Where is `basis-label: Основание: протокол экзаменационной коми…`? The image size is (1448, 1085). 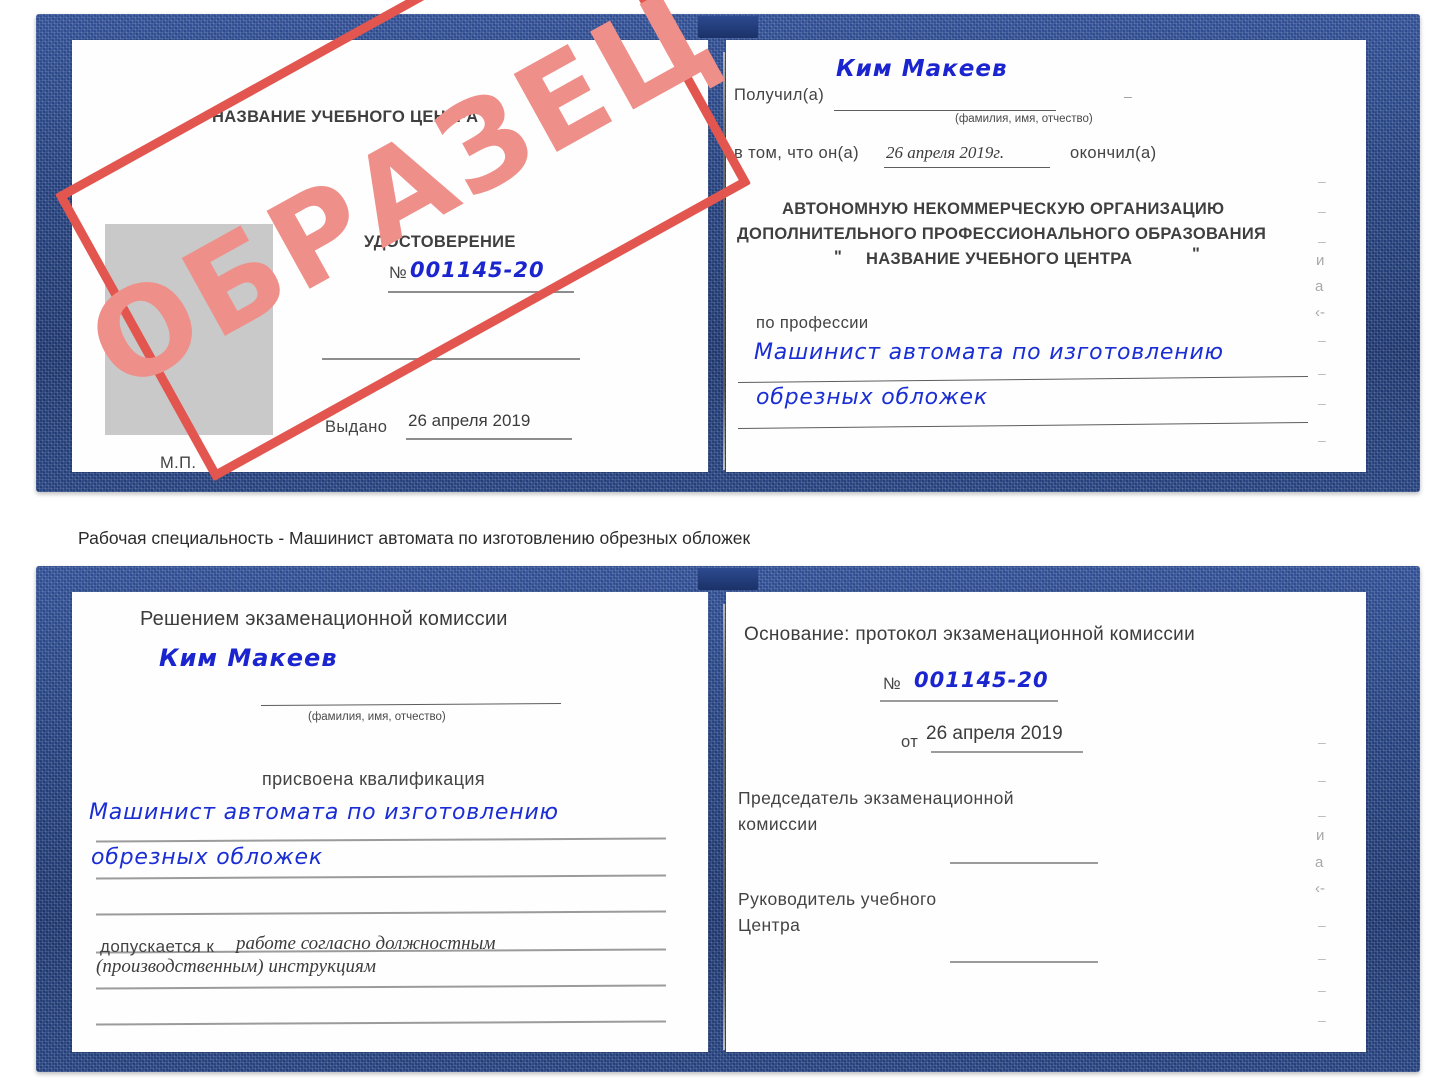 basis-label: Основание: протокол экзаменационной коми… is located at coordinates (970, 634).